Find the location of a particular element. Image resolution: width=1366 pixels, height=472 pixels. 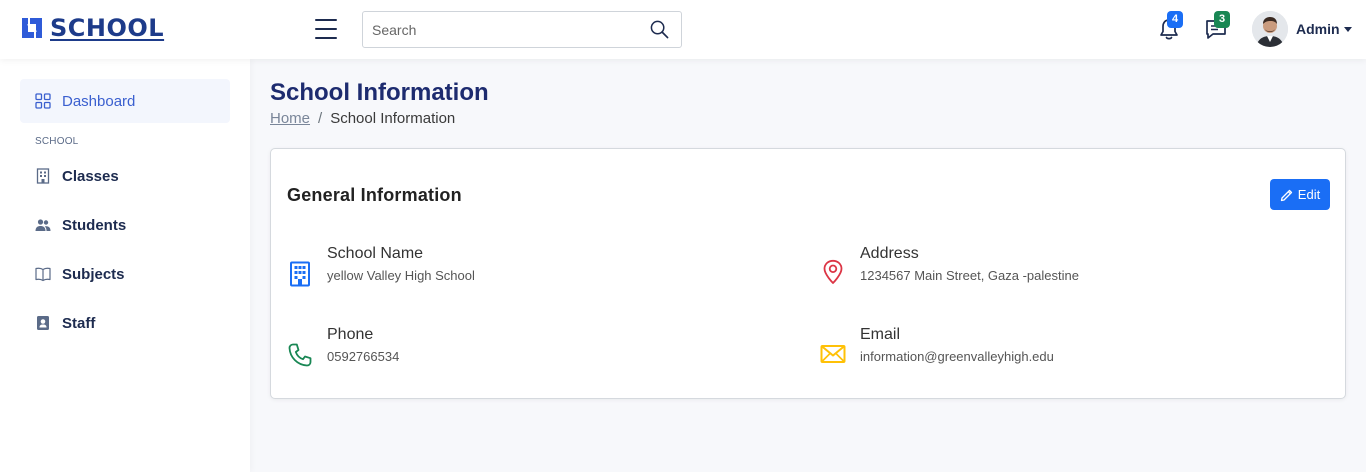

pencil-icon is located at coordinates (1286, 195).